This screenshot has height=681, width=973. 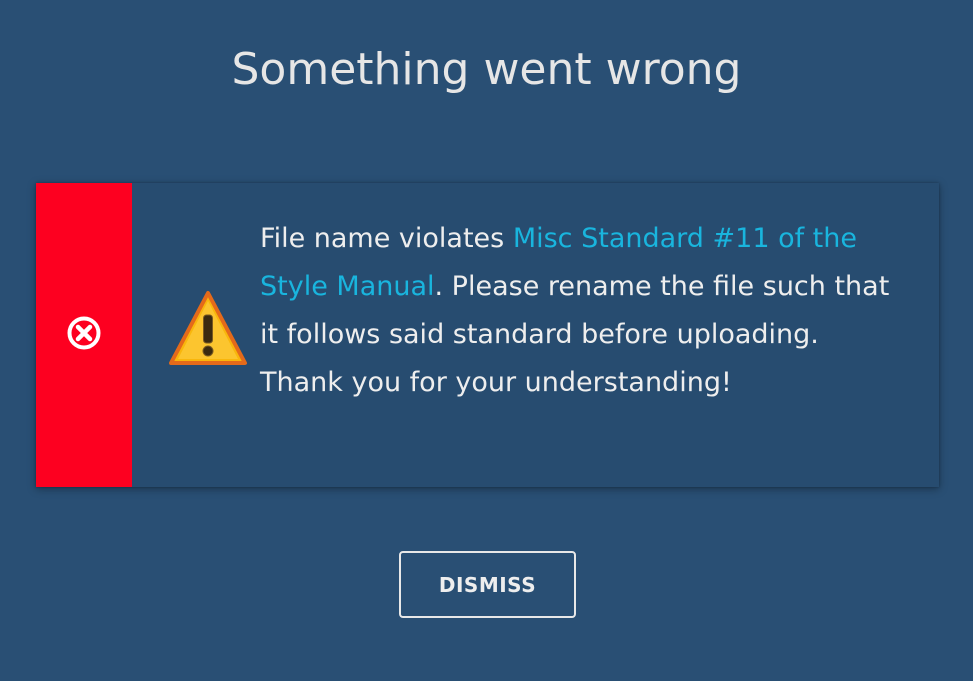 What do you see at coordinates (487, 584) in the screenshot?
I see `dismiss-button: DISMISS` at bounding box center [487, 584].